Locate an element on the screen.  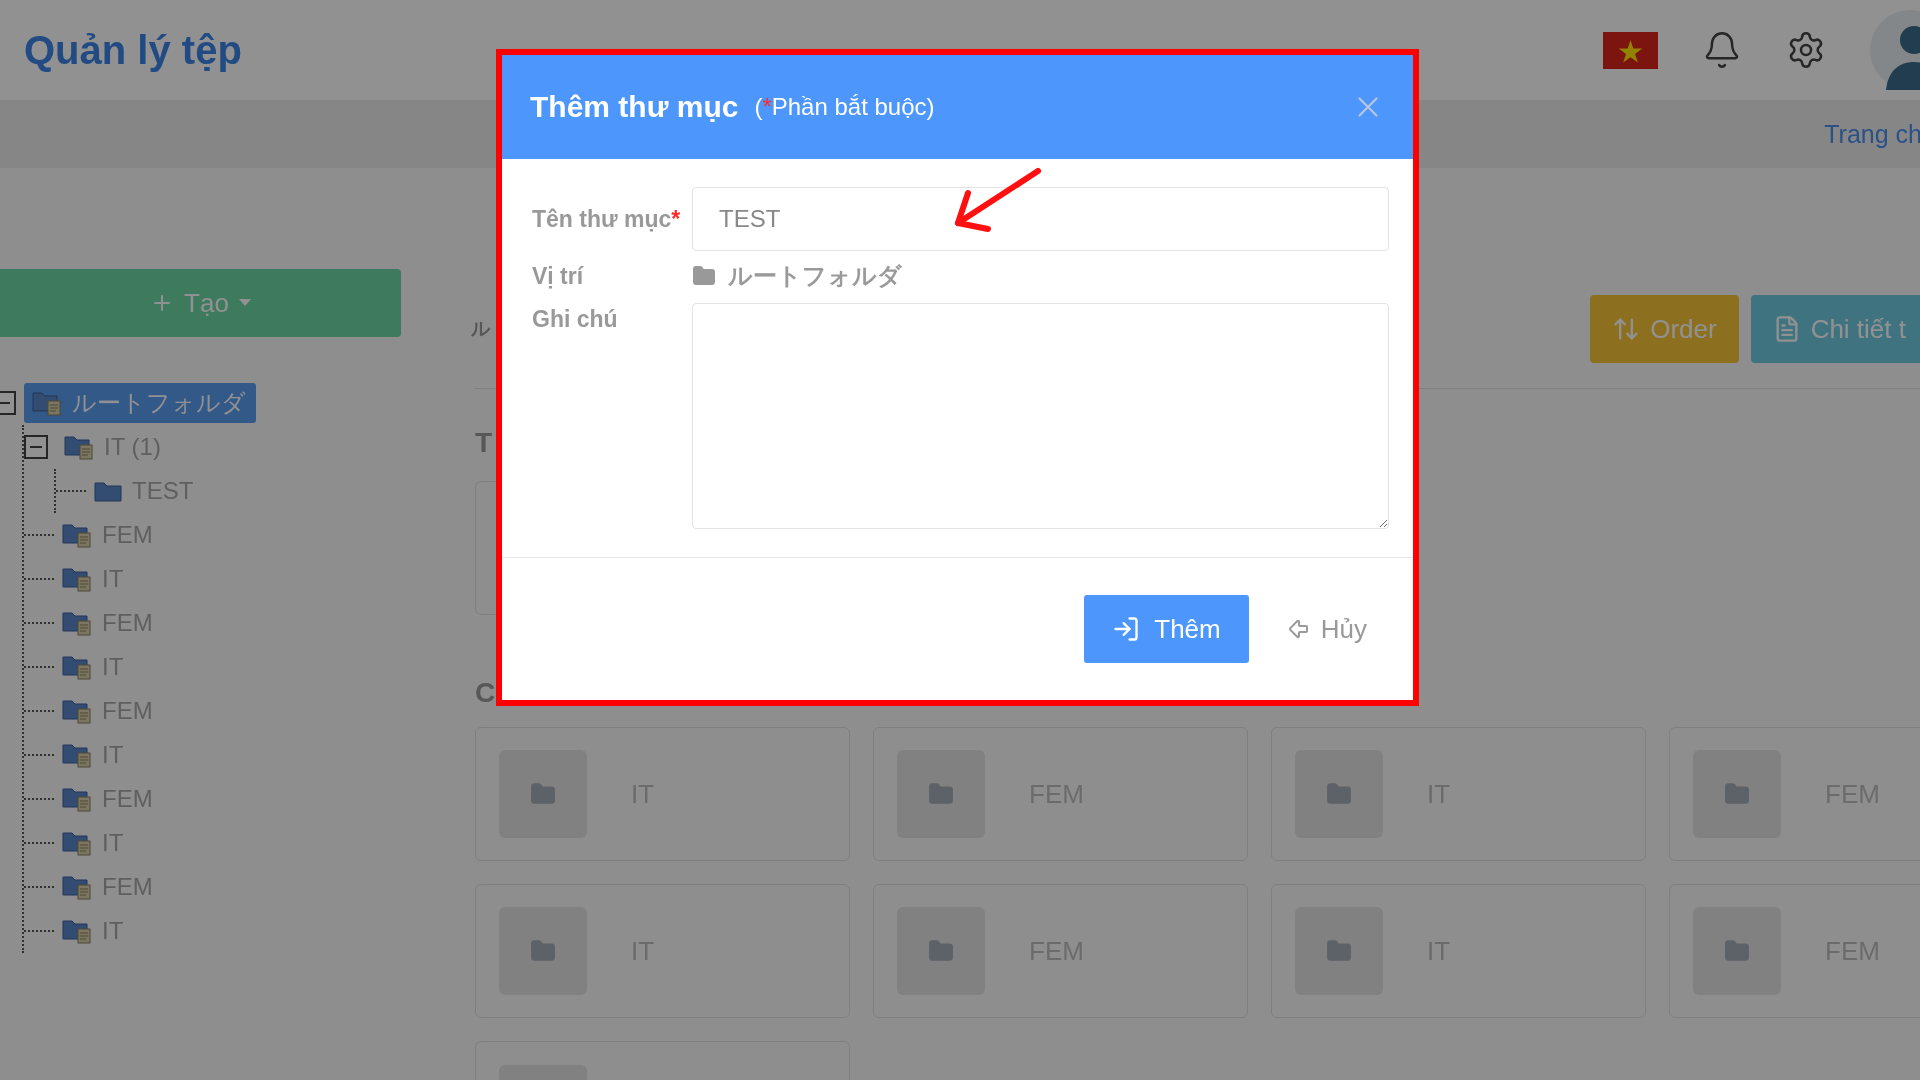
login-icon is located at coordinates (1126, 629).